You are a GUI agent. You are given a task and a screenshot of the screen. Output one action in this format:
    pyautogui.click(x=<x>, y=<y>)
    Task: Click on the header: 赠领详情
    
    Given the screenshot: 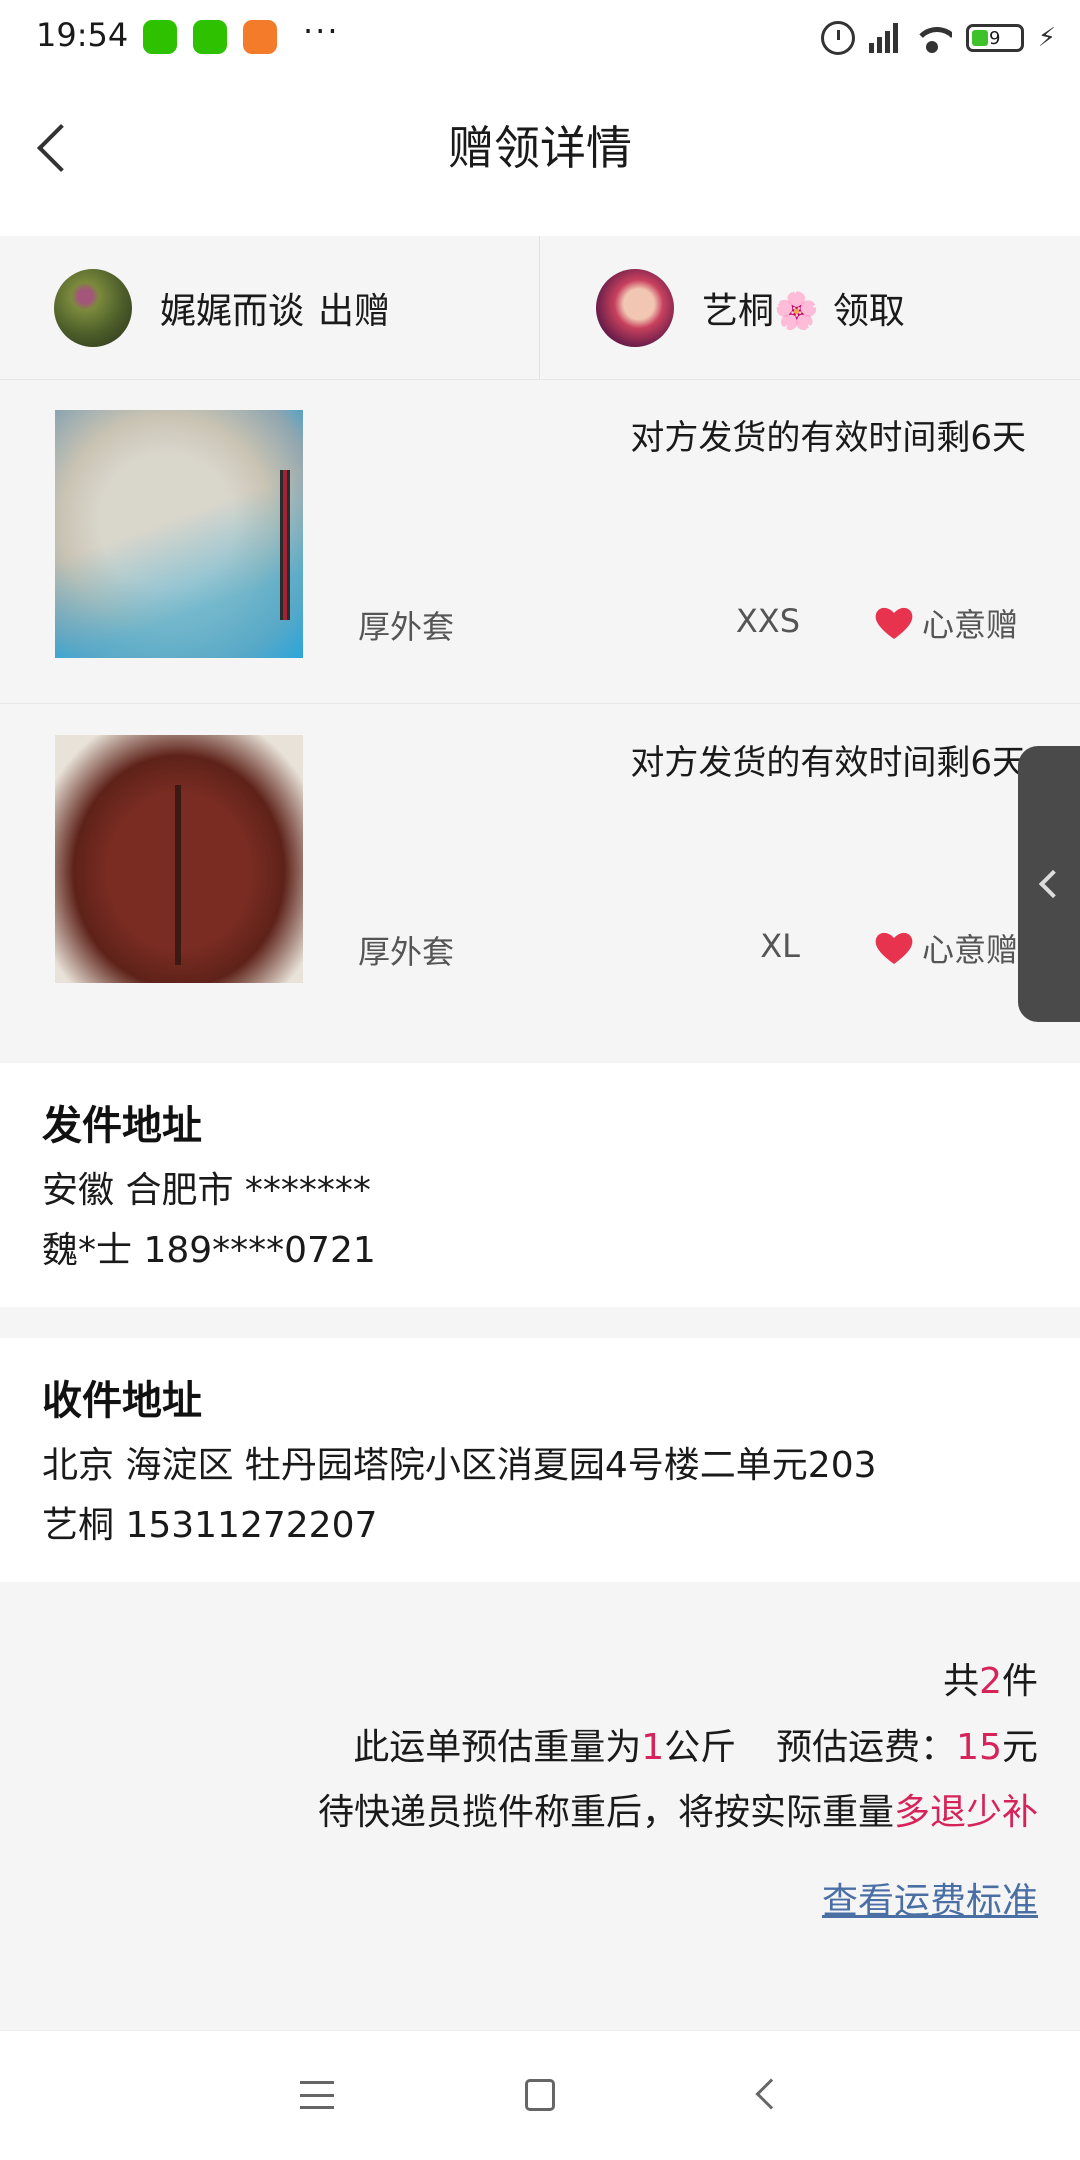 What is the action you would take?
    pyautogui.click(x=540, y=156)
    